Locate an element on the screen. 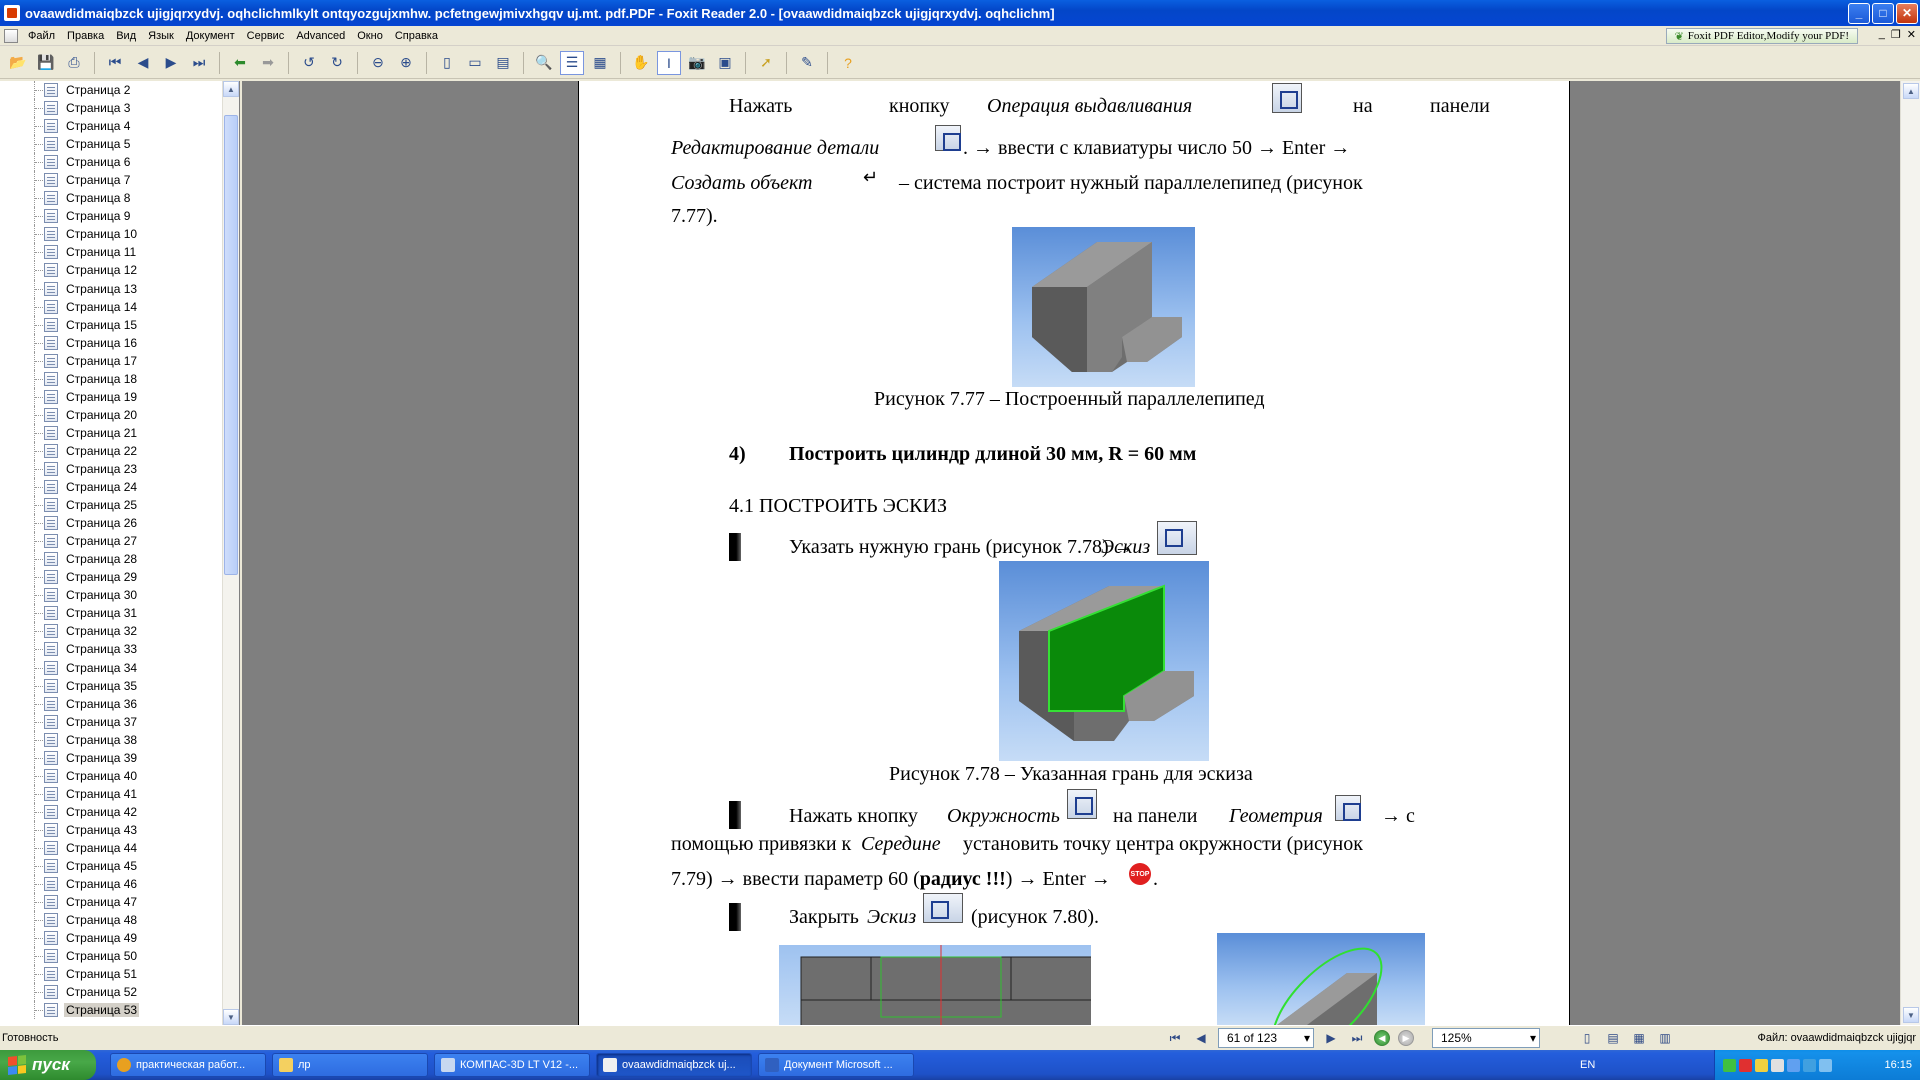 The height and width of the screenshot is (1080, 1920). sidebar-item-page: Страница 5 is located at coordinates (111, 144).